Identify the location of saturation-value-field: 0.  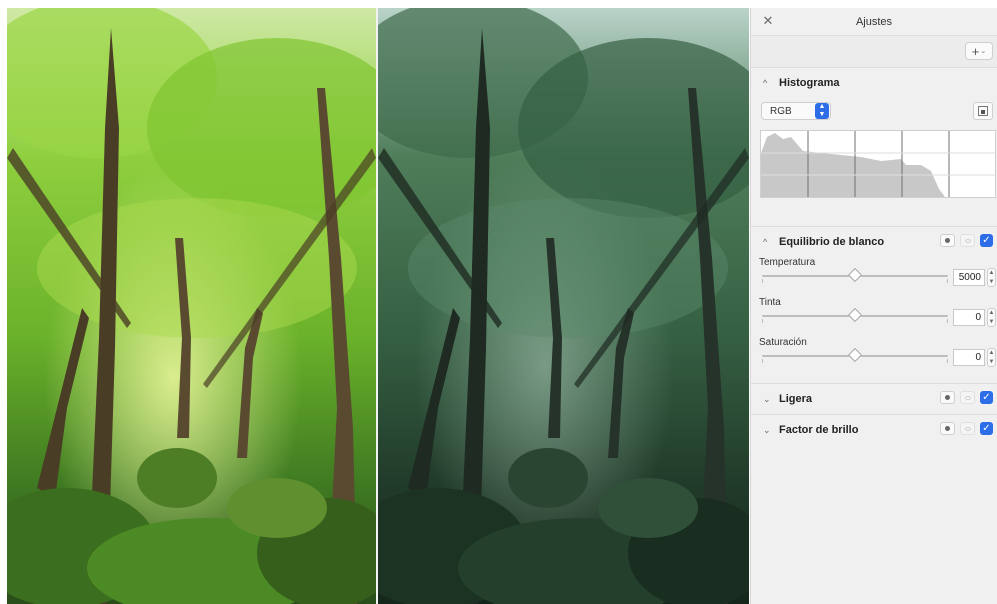
(969, 357).